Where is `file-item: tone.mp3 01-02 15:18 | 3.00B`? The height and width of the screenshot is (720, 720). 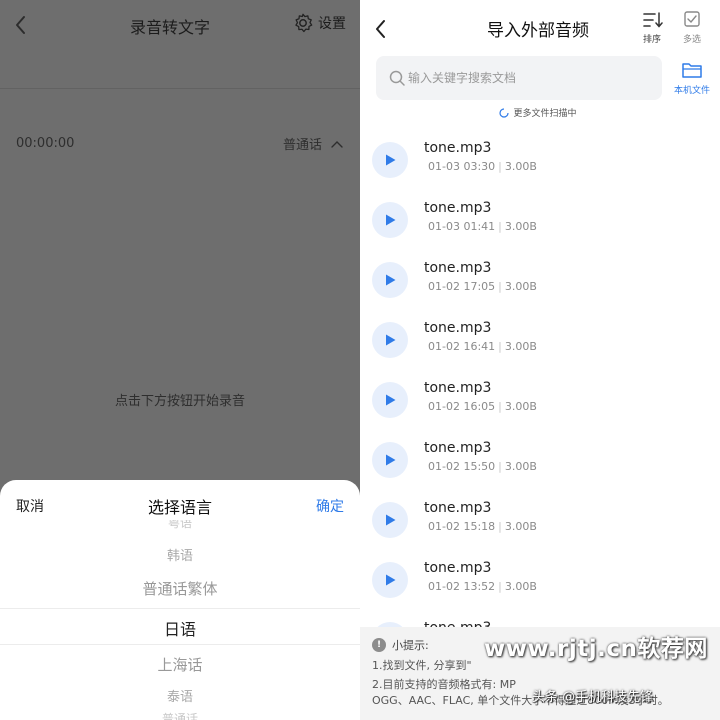
file-item: tone.mp3 01-02 15:18 | 3.00B is located at coordinates (540, 526).